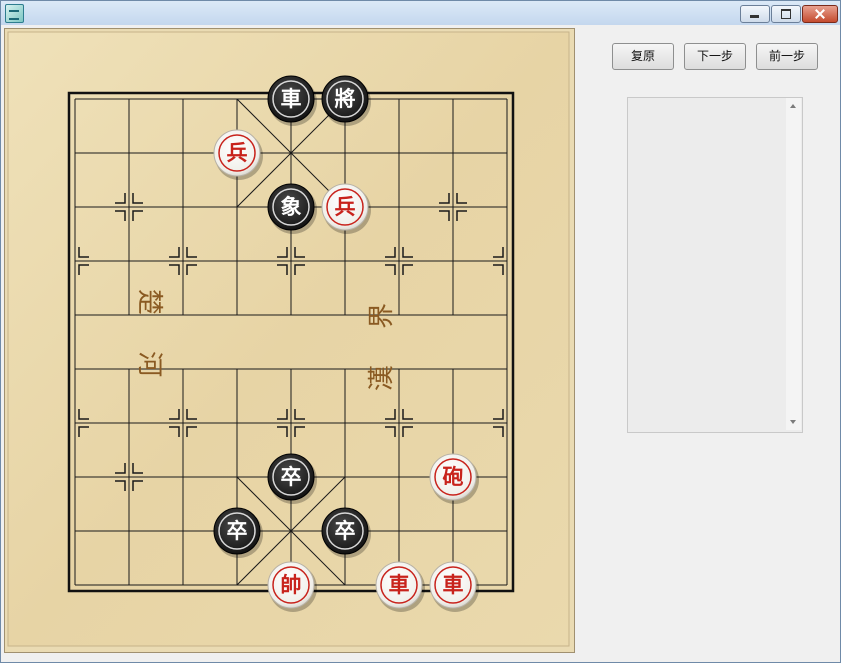 This screenshot has width=841, height=663. Describe the element at coordinates (345, 99) in the screenshot. I see `piece-label: 將` at that location.